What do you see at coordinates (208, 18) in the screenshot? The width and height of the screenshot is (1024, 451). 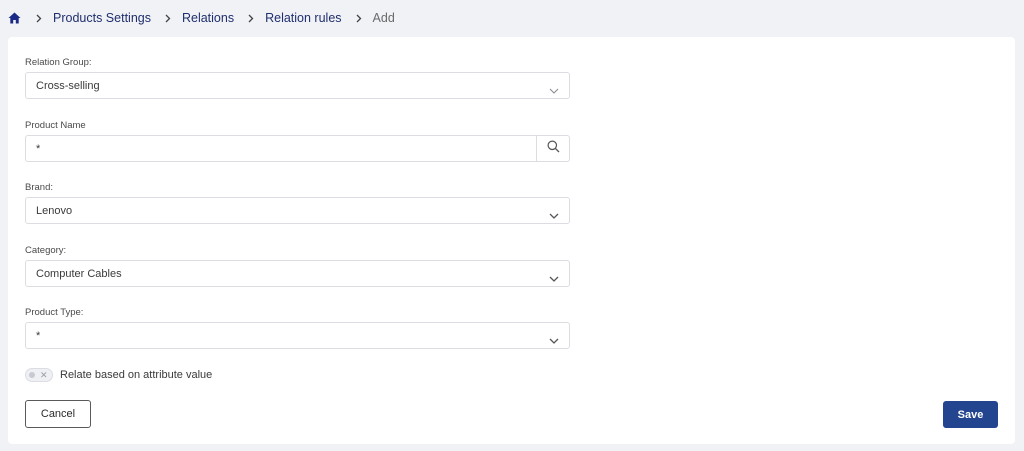 I see `breadcrumb-relations: Relations` at bounding box center [208, 18].